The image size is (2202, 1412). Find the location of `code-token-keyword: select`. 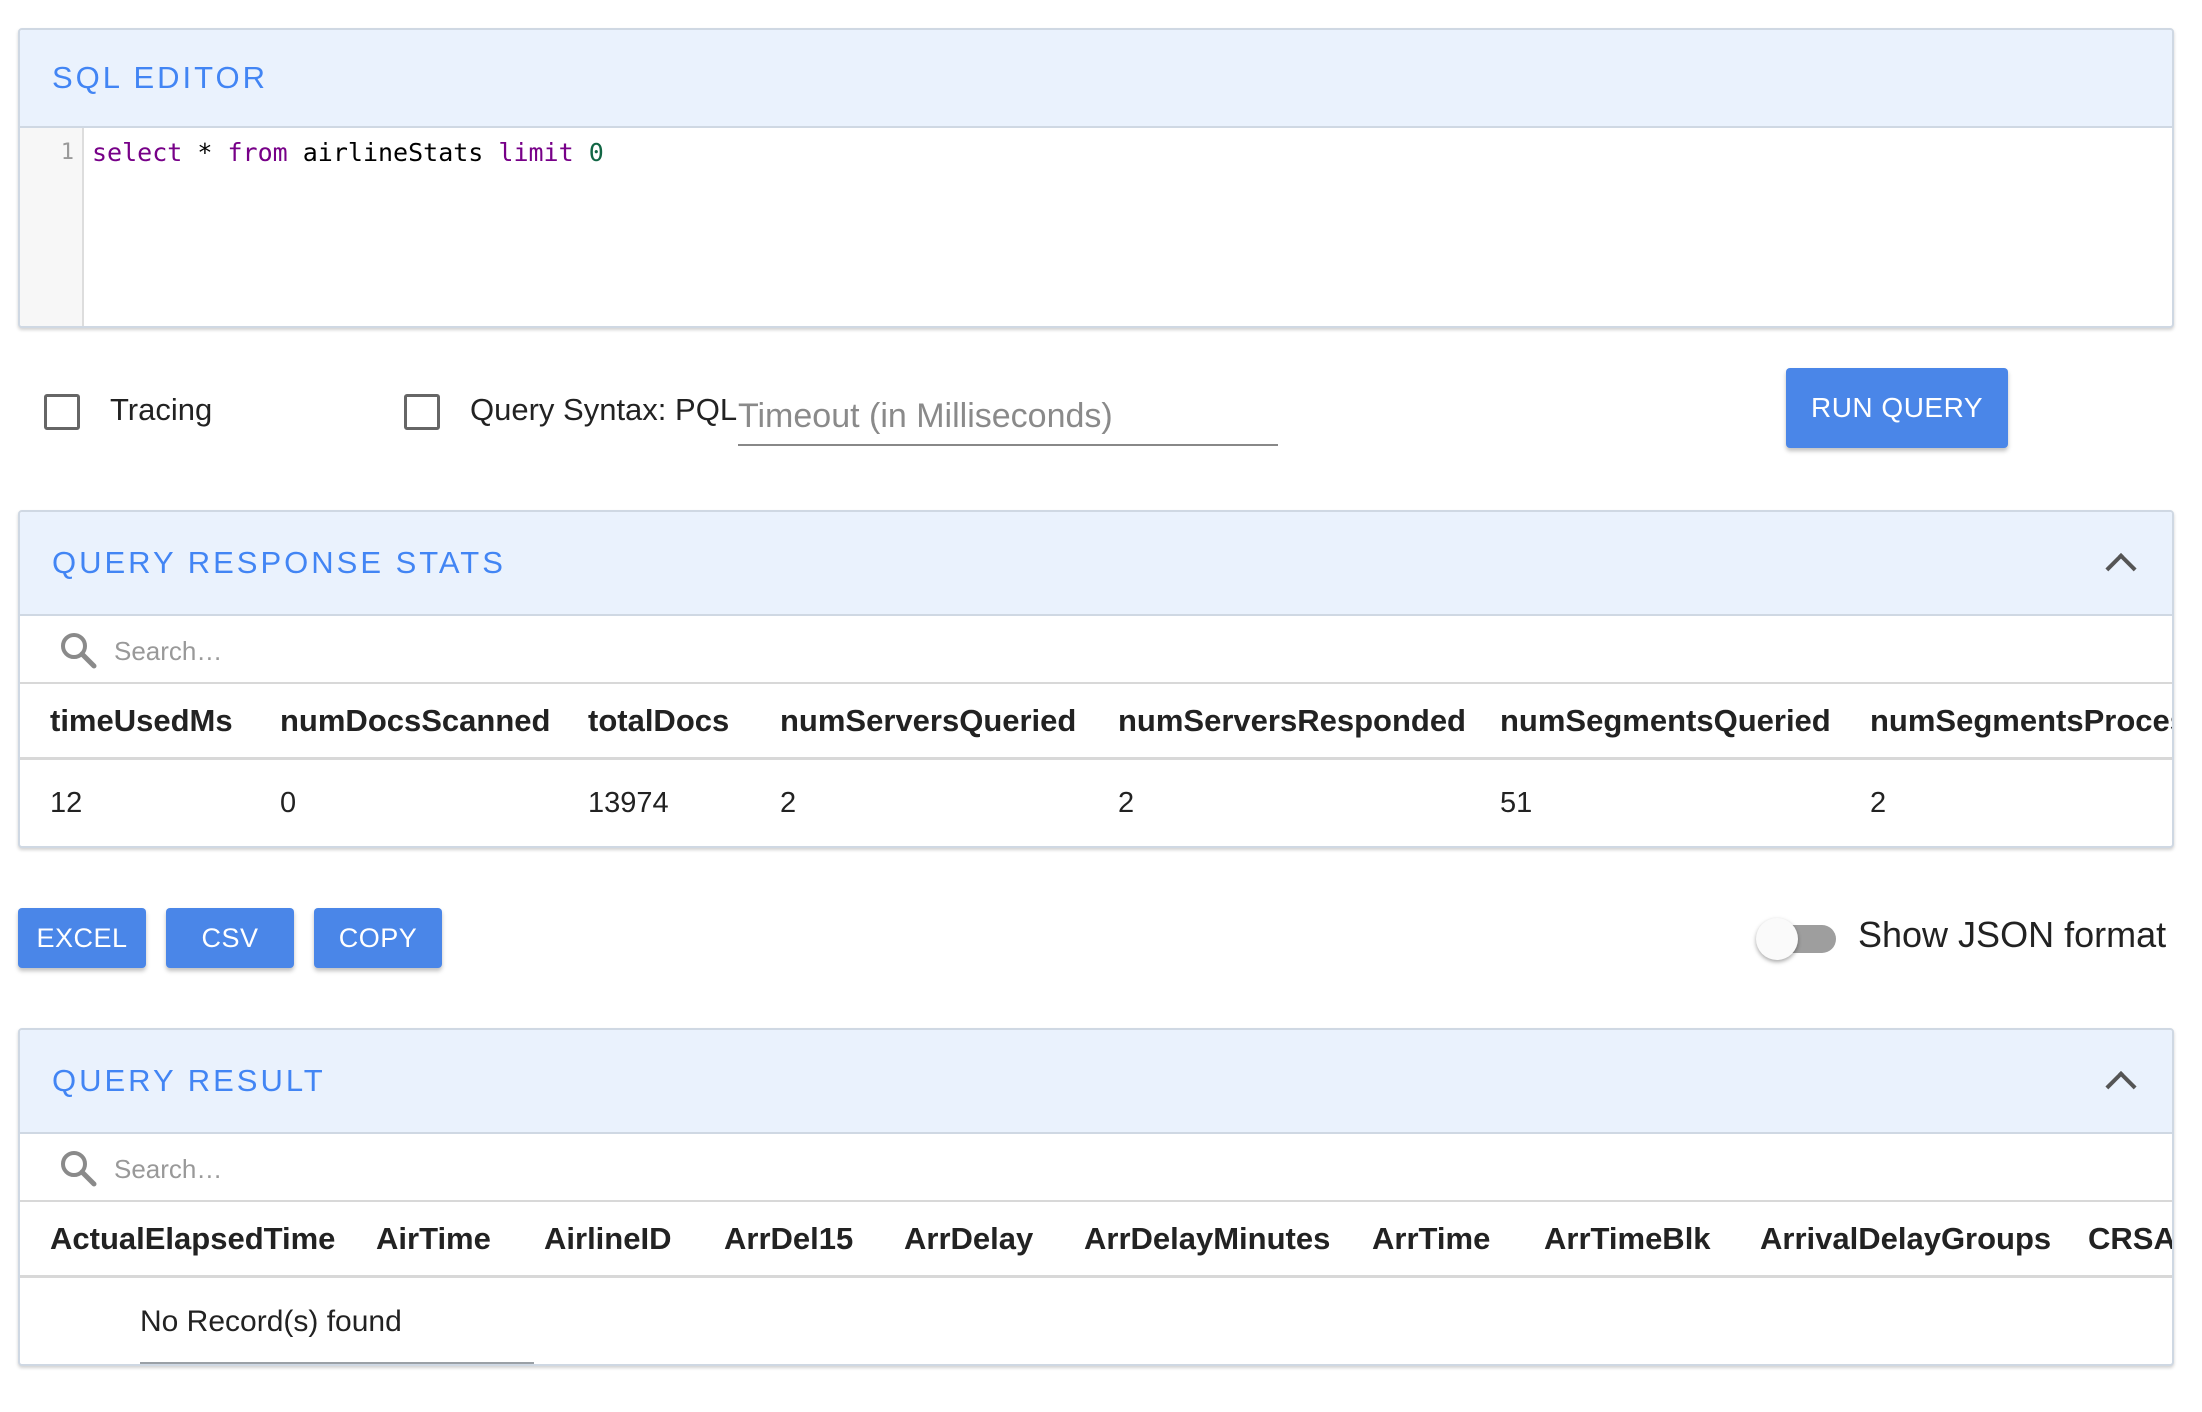

code-token-keyword: select is located at coordinates (137, 152).